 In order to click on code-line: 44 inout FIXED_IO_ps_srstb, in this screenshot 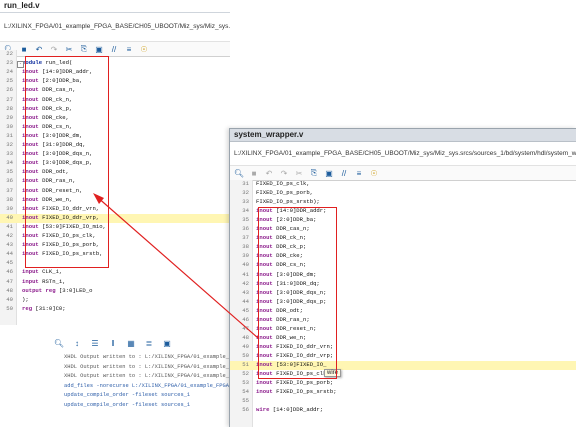, I will do `click(115, 254)`.